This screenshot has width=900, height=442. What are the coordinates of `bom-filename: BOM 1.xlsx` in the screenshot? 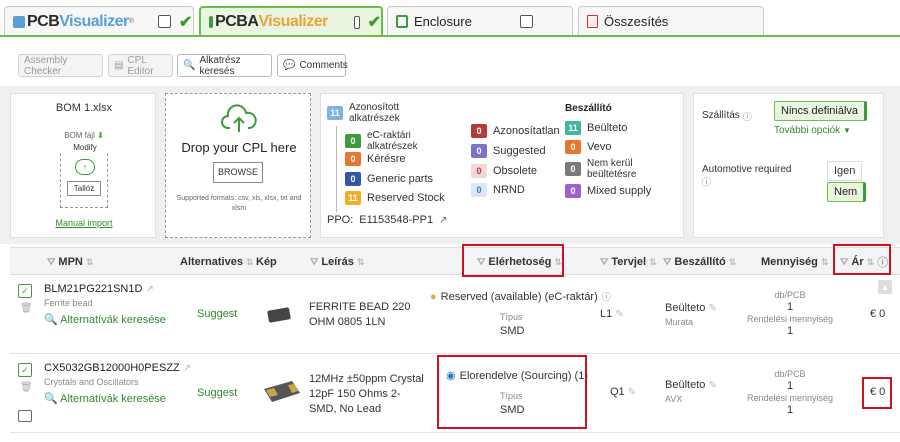 It's located at (84, 108).